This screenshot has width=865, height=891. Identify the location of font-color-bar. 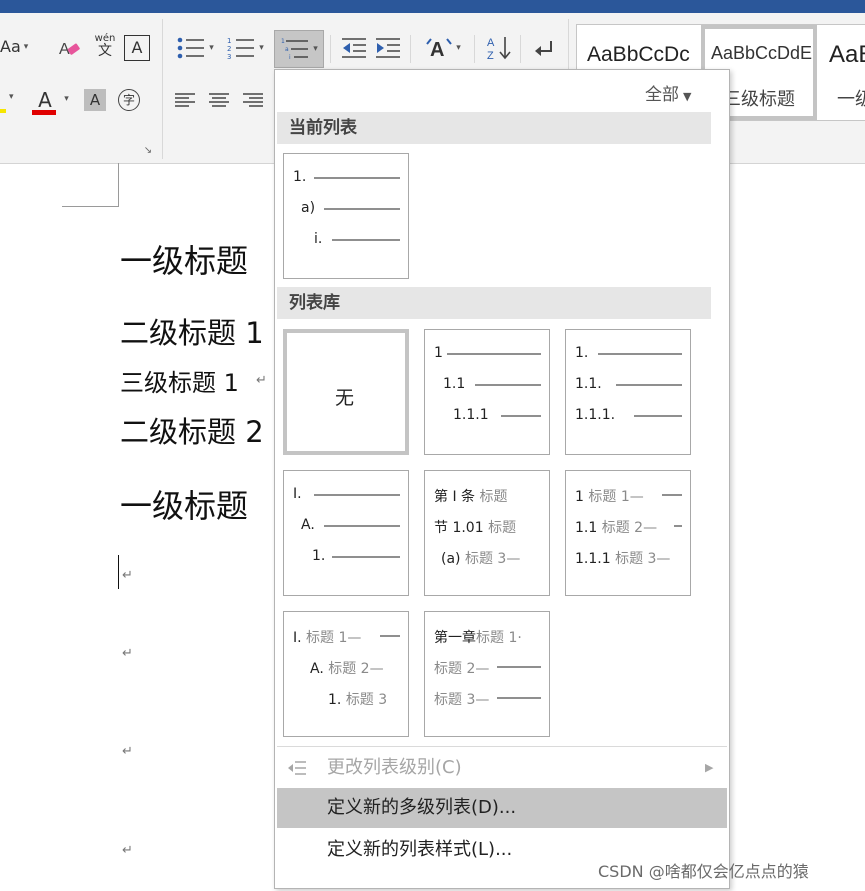
(44, 112).